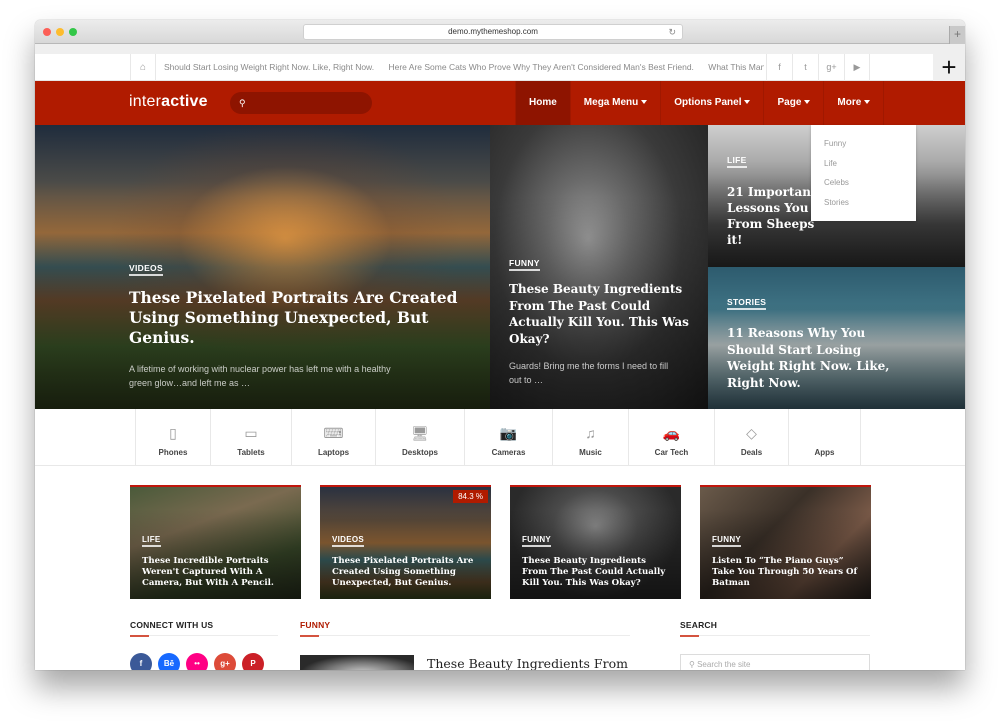 The width and height of the screenshot is (1000, 721). I want to click on category-label: Desktops, so click(419, 452).